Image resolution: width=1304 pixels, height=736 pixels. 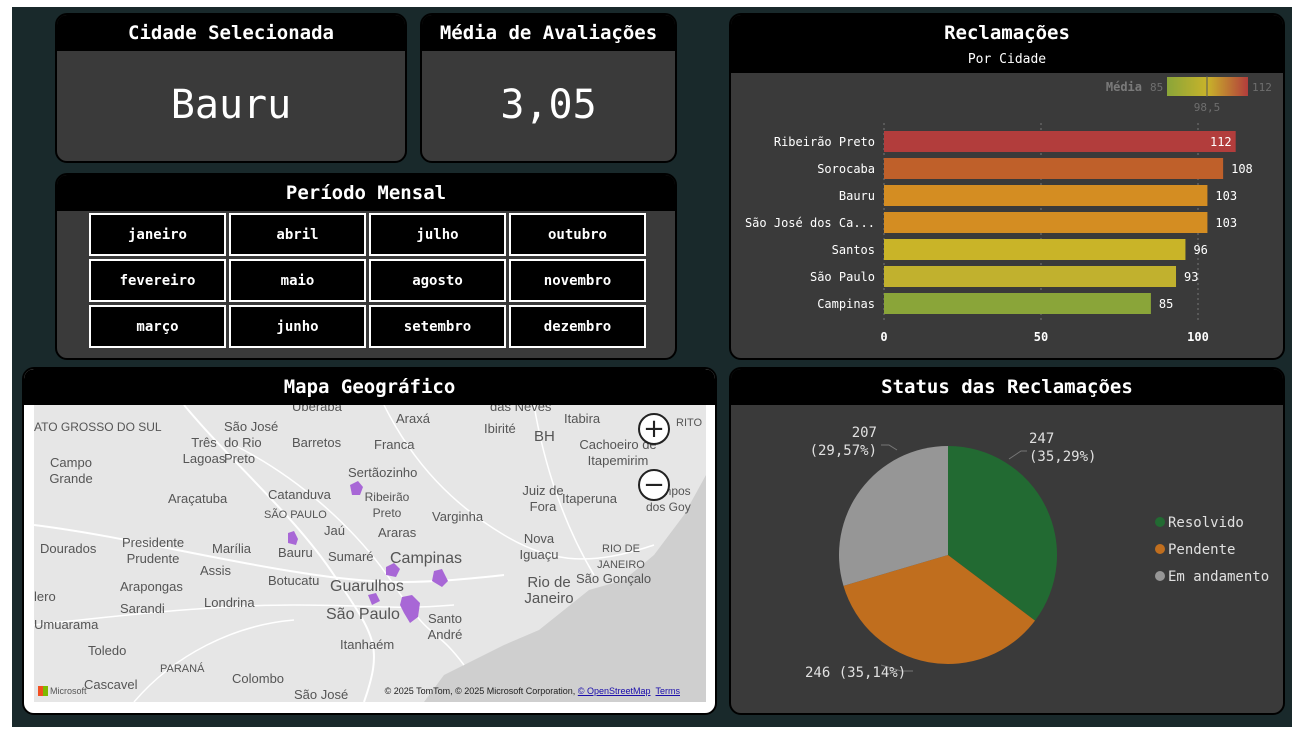 I want to click on marker-sao-jose-dos-campos, so click(x=440, y=578).